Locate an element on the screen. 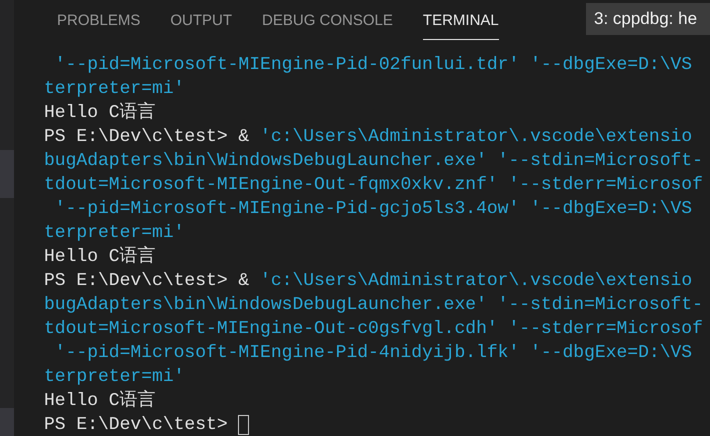 The height and width of the screenshot is (436, 710). terminal-text: PS E:\Dev\c\test> is located at coordinates (136, 425).